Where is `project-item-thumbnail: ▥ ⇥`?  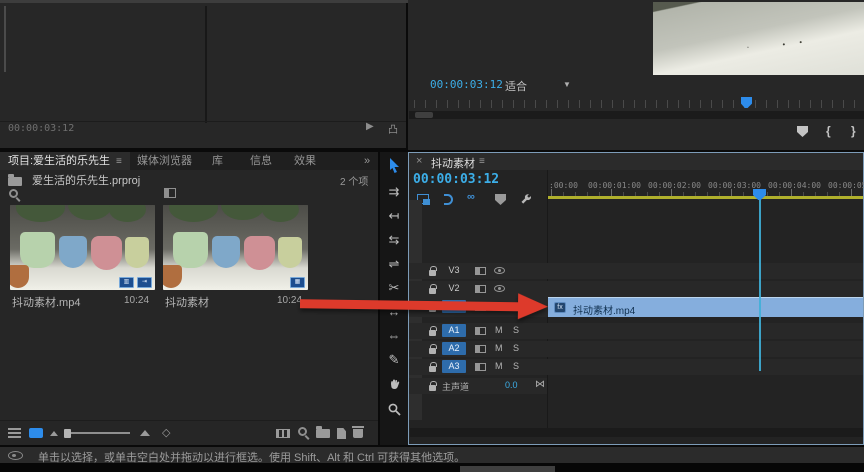 project-item-thumbnail: ▥ ⇥ is located at coordinates (82, 247).